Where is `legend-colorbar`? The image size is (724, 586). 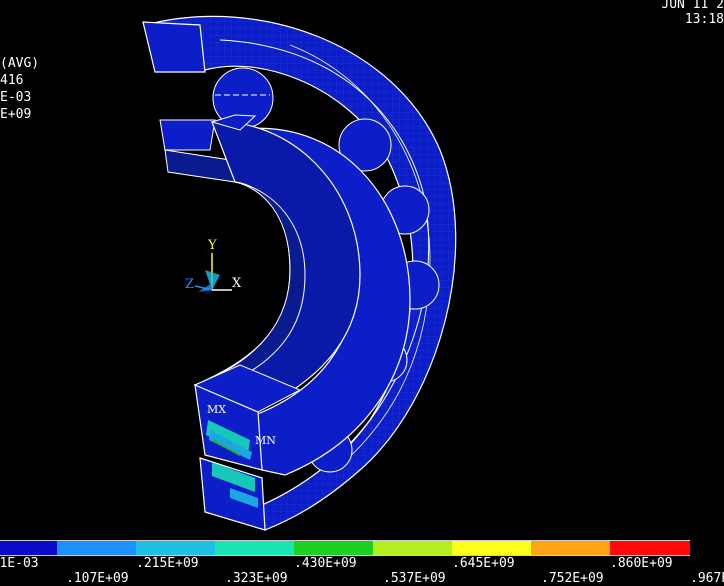 legend-colorbar is located at coordinates (345, 548).